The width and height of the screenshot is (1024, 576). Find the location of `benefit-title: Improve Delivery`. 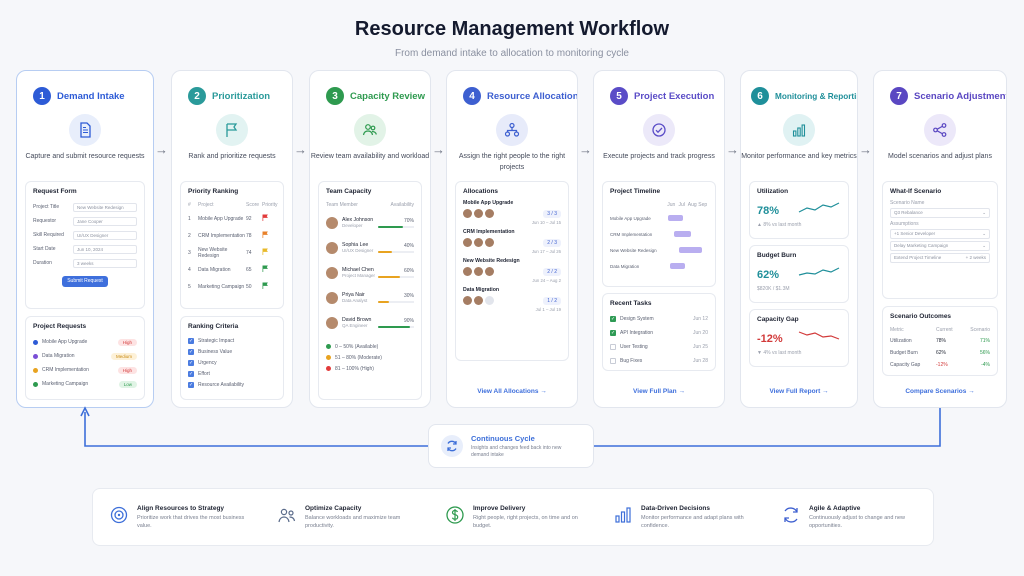

benefit-title: Improve Delivery is located at coordinates (499, 508).